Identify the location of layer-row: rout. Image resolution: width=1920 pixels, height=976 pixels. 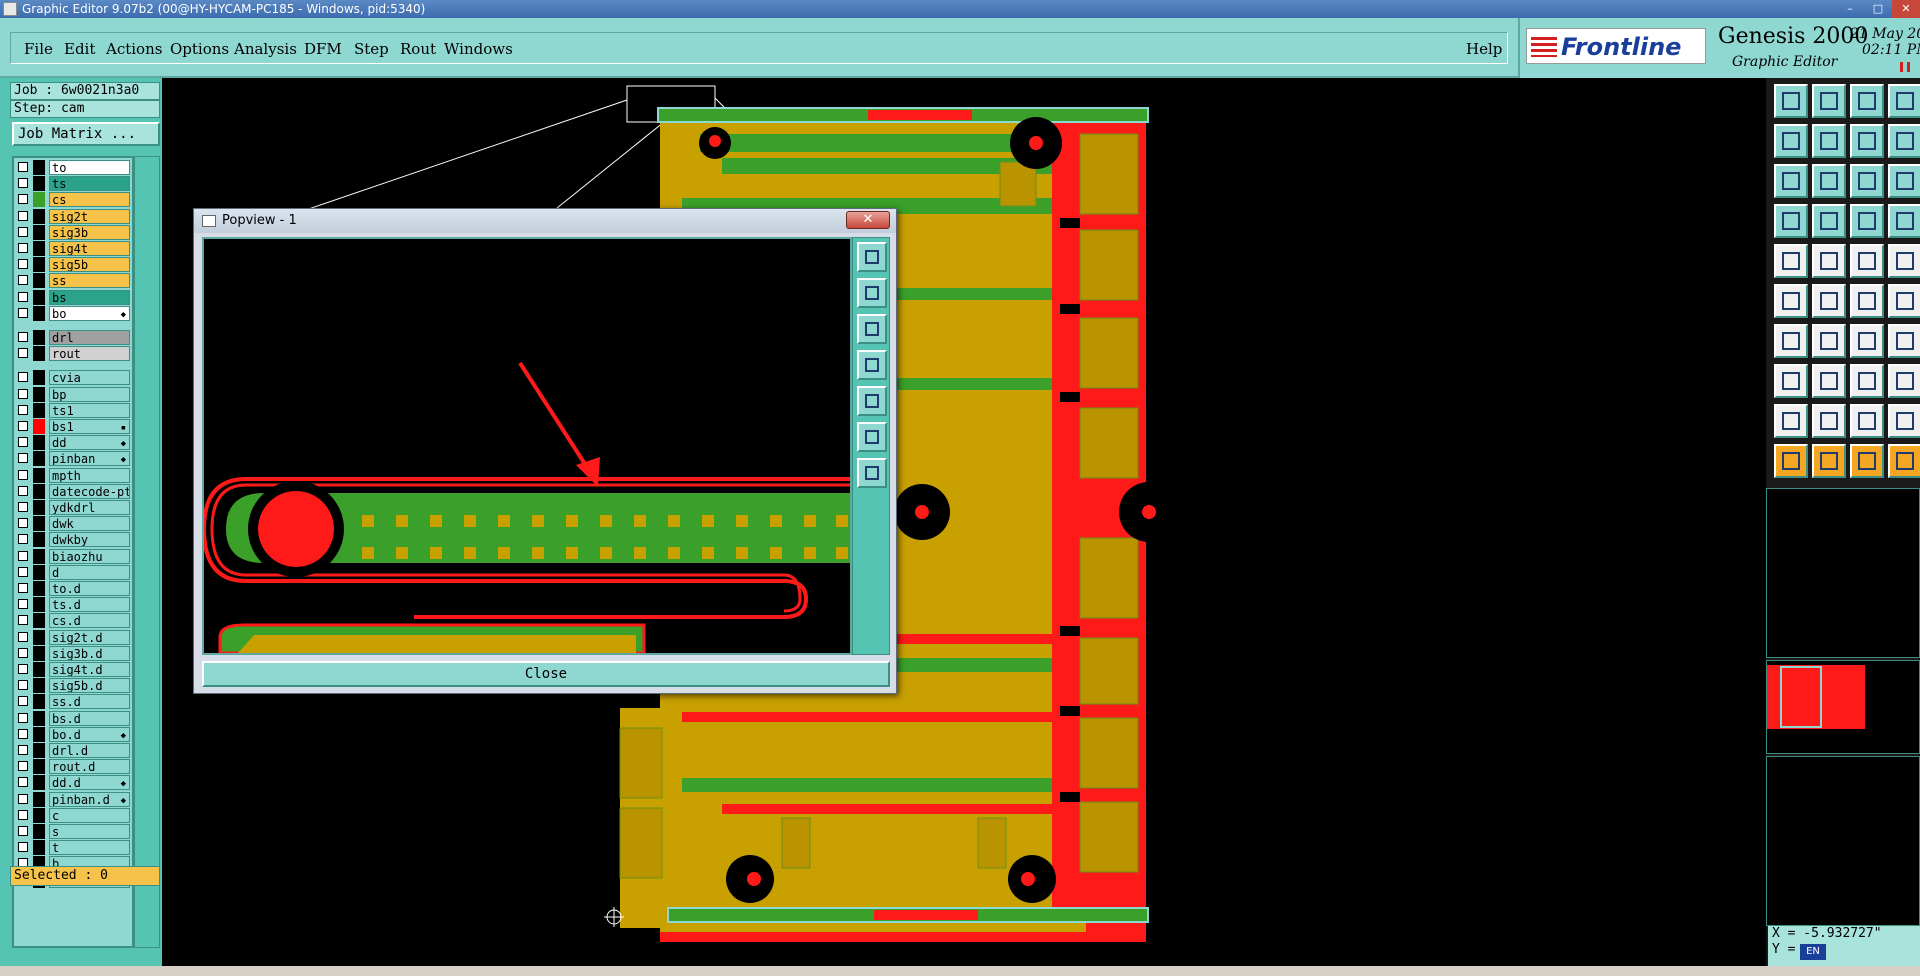
(74, 354).